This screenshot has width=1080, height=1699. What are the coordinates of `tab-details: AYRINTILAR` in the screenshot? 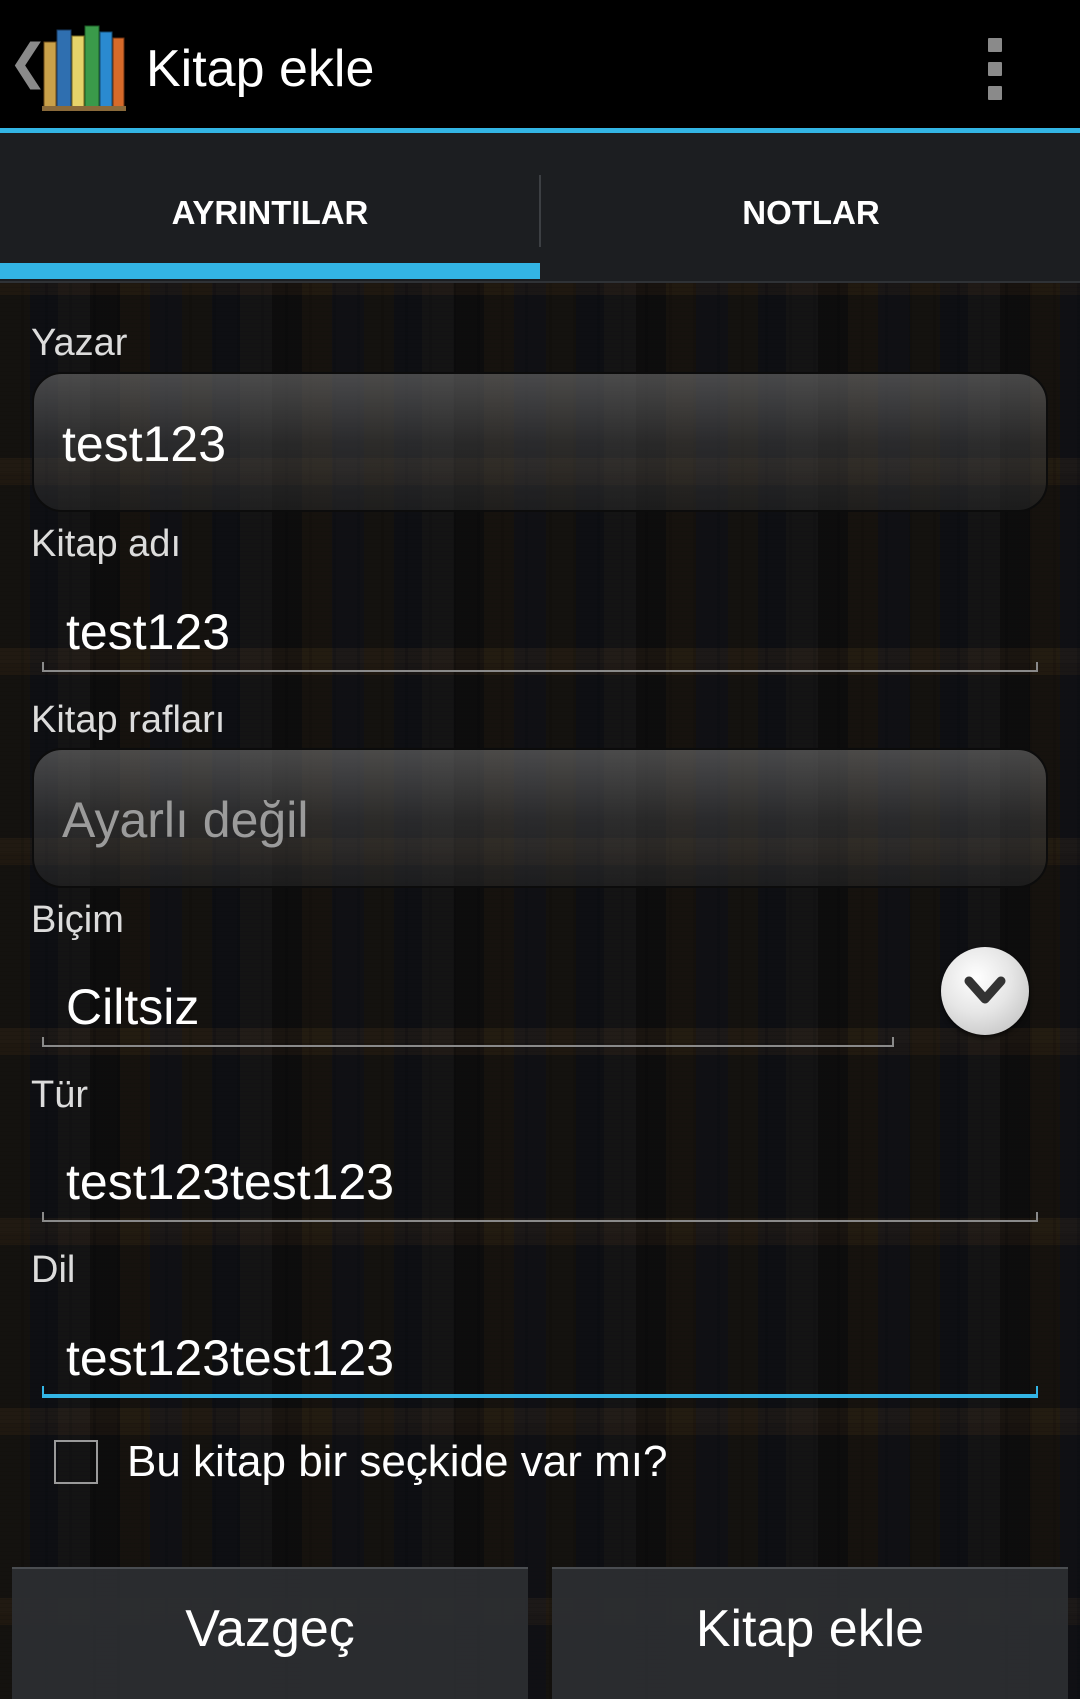 It's located at (270, 207).